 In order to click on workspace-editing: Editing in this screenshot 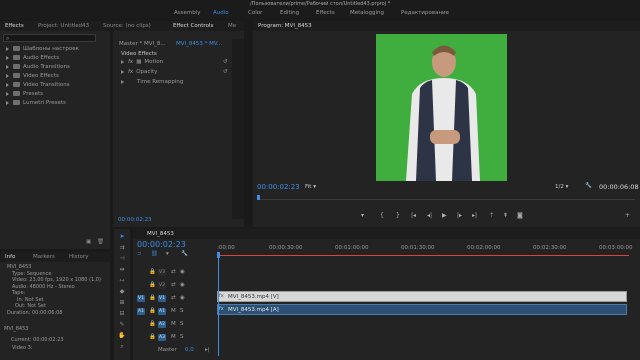, I will do `click(289, 13)`.